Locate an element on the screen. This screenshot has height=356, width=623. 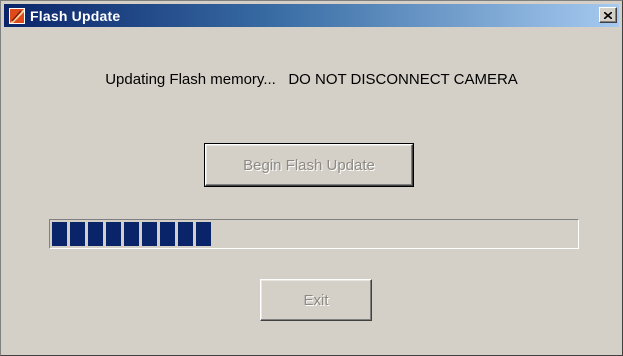
exit-button: Exit is located at coordinates (316, 300).